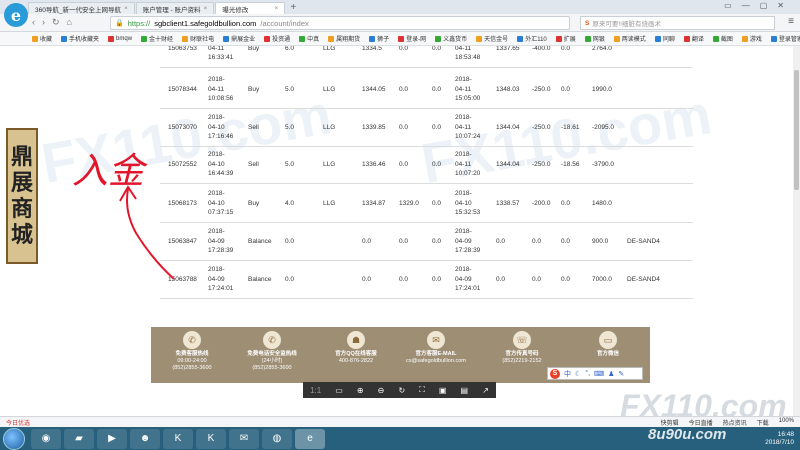 This screenshot has height=450, width=800. What do you see at coordinates (211, 438) in the screenshot?
I see `k2-icon: K` at bounding box center [211, 438].